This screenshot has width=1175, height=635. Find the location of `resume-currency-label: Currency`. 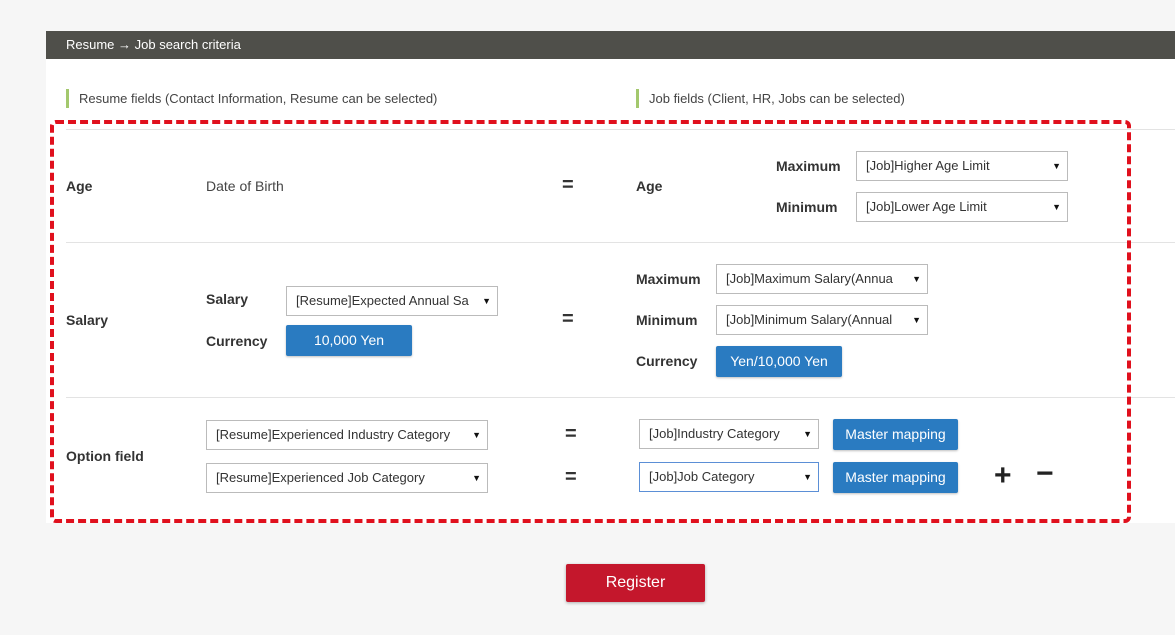

resume-currency-label: Currency is located at coordinates (237, 341).